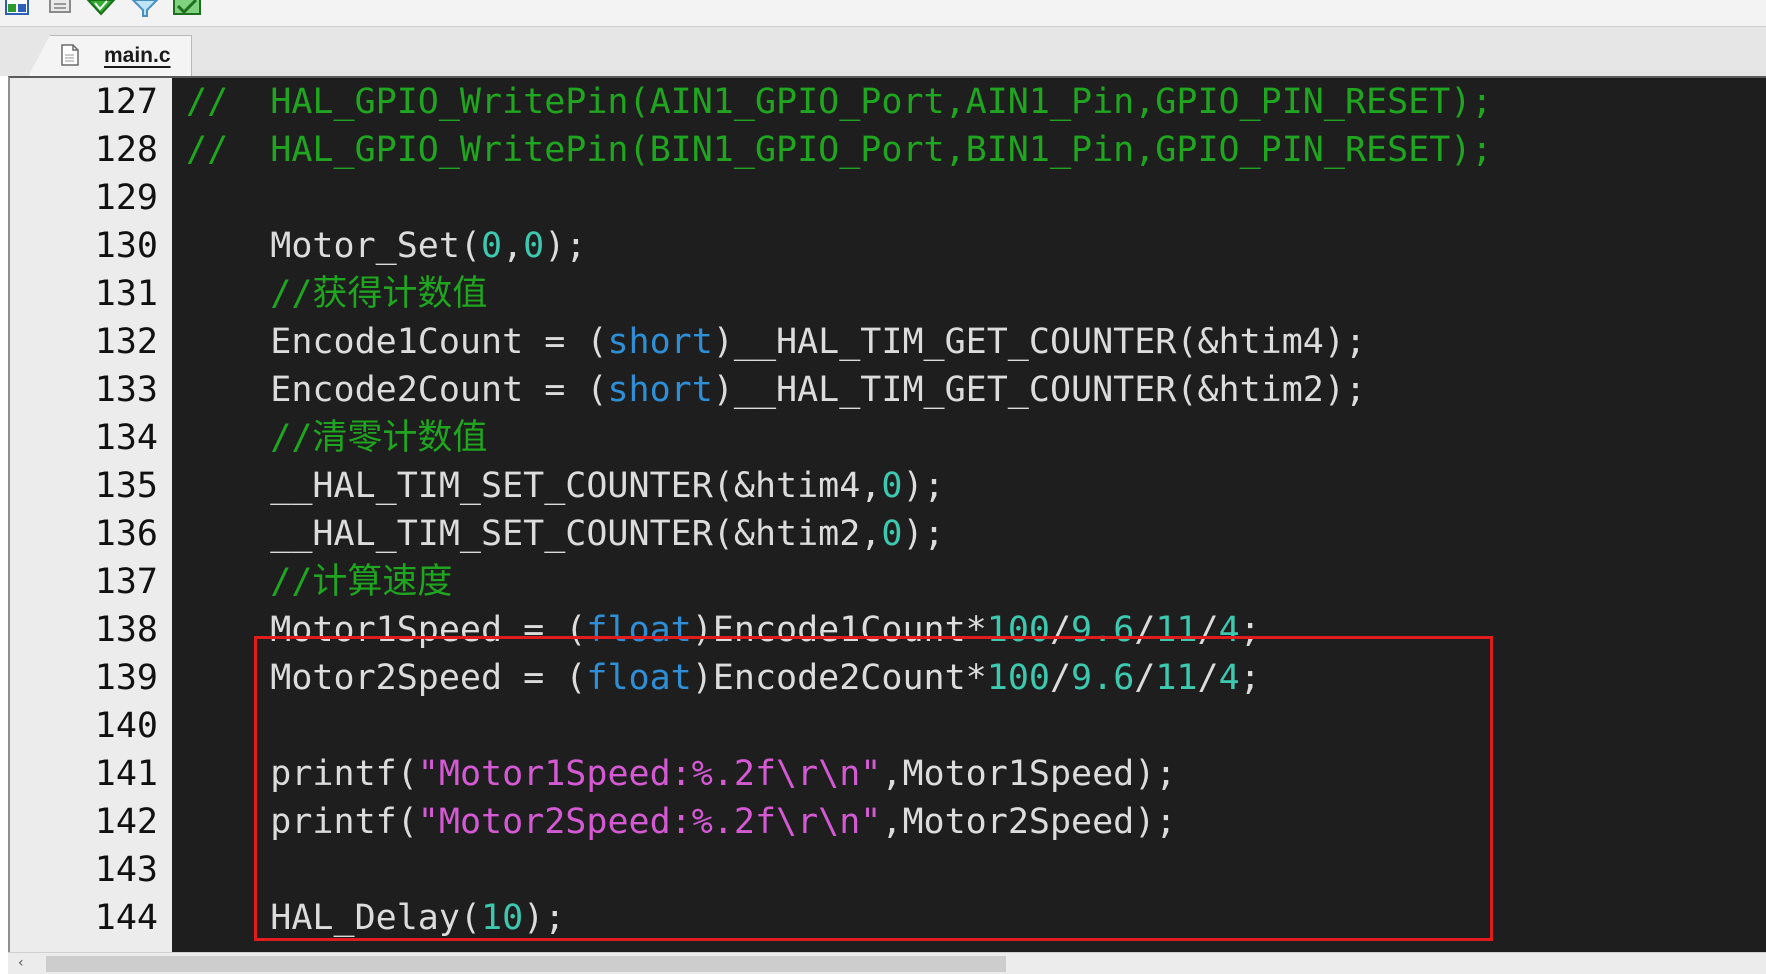 The height and width of the screenshot is (974, 1766). What do you see at coordinates (126, 102) in the screenshot?
I see `line-number: 127` at bounding box center [126, 102].